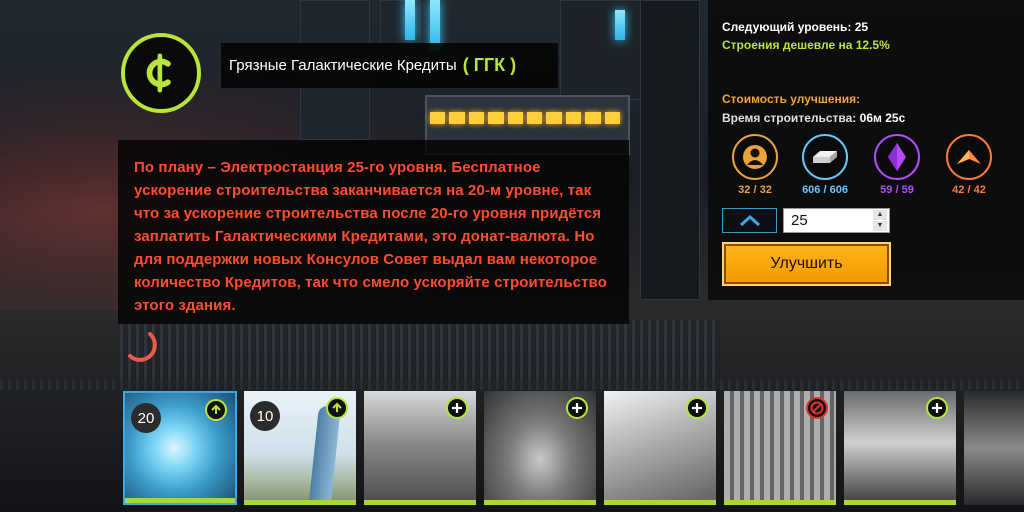 The image size is (1024, 512). What do you see at coordinates (825, 157) in the screenshot?
I see `metal-ingot-icon` at bounding box center [825, 157].